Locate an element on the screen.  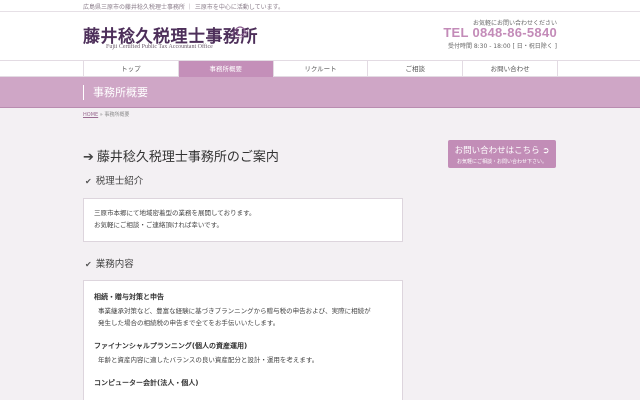
section-heading-services: ✔ 業務内容 is located at coordinates (109, 263).